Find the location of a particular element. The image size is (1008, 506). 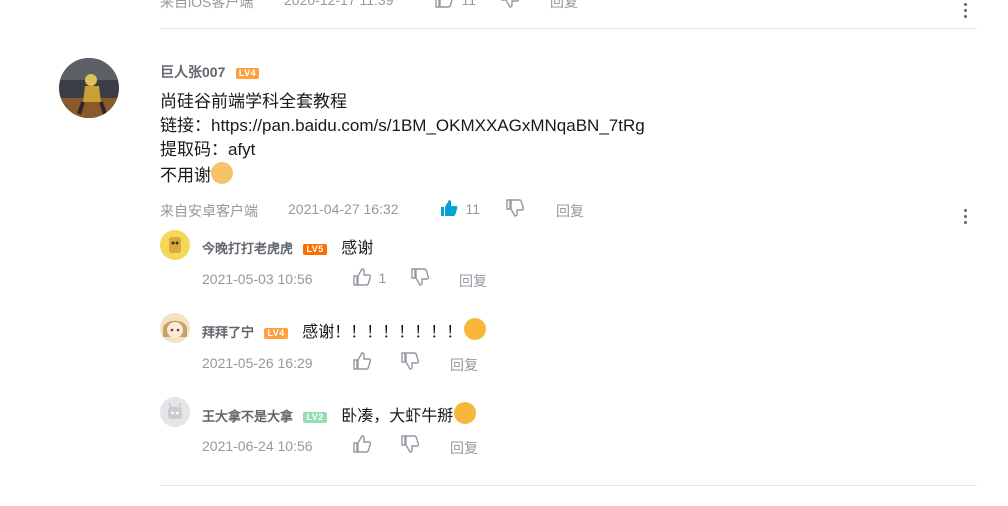

reply-text: 感谢 is located at coordinates (357, 248).